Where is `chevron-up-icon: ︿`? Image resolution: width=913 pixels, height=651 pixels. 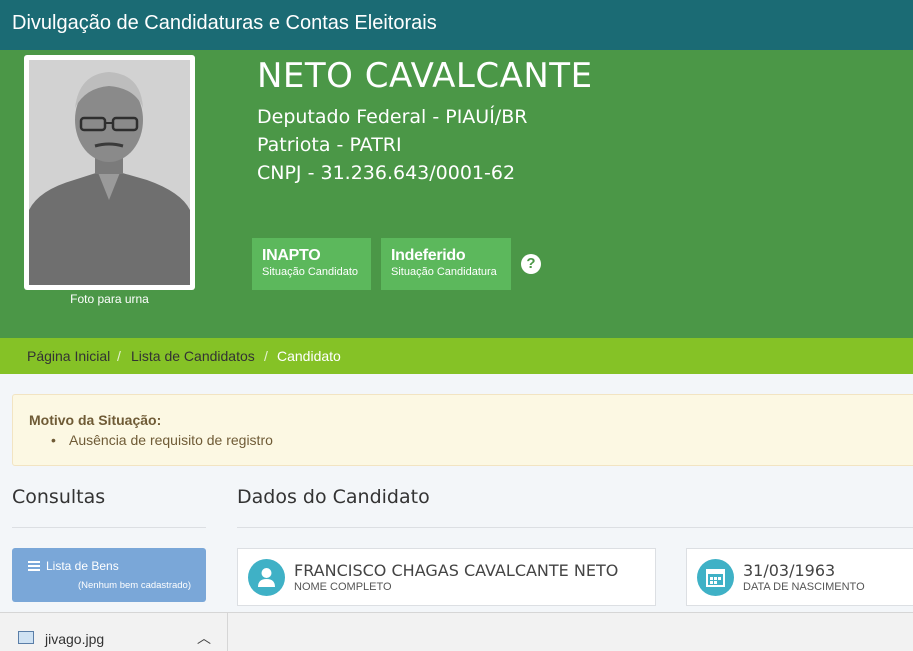
chevron-up-icon: ︿ is located at coordinates (204, 638).